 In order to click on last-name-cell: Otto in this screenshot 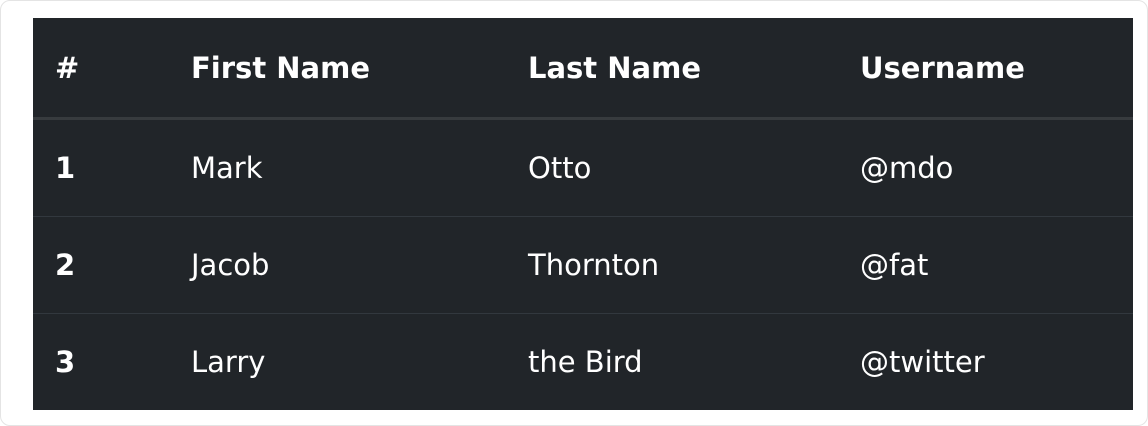, I will do `click(560, 168)`.